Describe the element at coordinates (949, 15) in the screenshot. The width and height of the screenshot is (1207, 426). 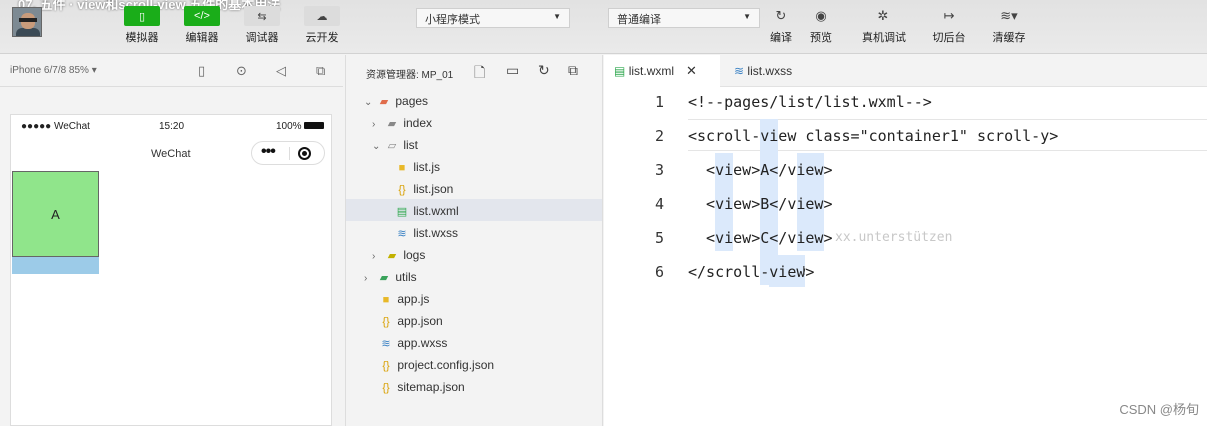
I see `switch-icon: ↦` at that location.